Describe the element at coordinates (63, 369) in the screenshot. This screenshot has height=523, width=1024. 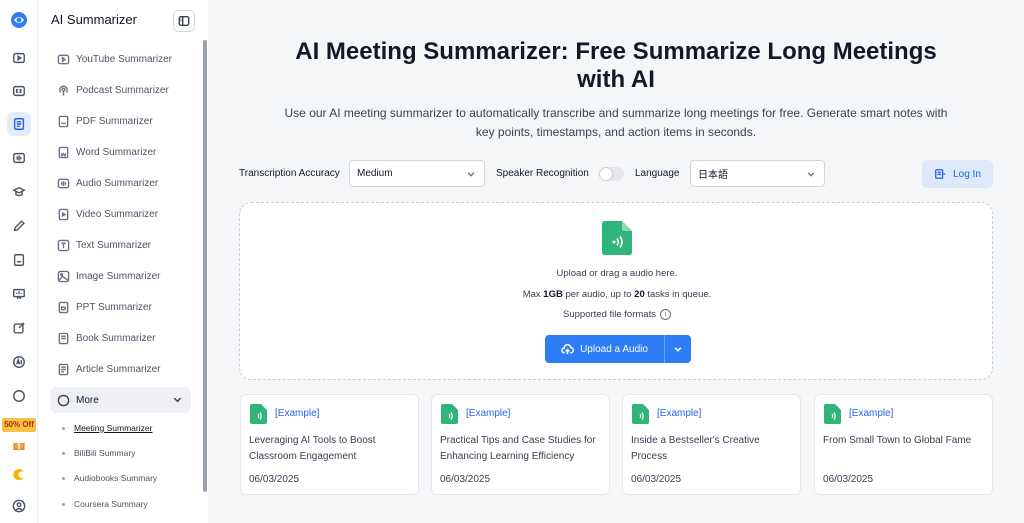
I see `article-icon` at that location.